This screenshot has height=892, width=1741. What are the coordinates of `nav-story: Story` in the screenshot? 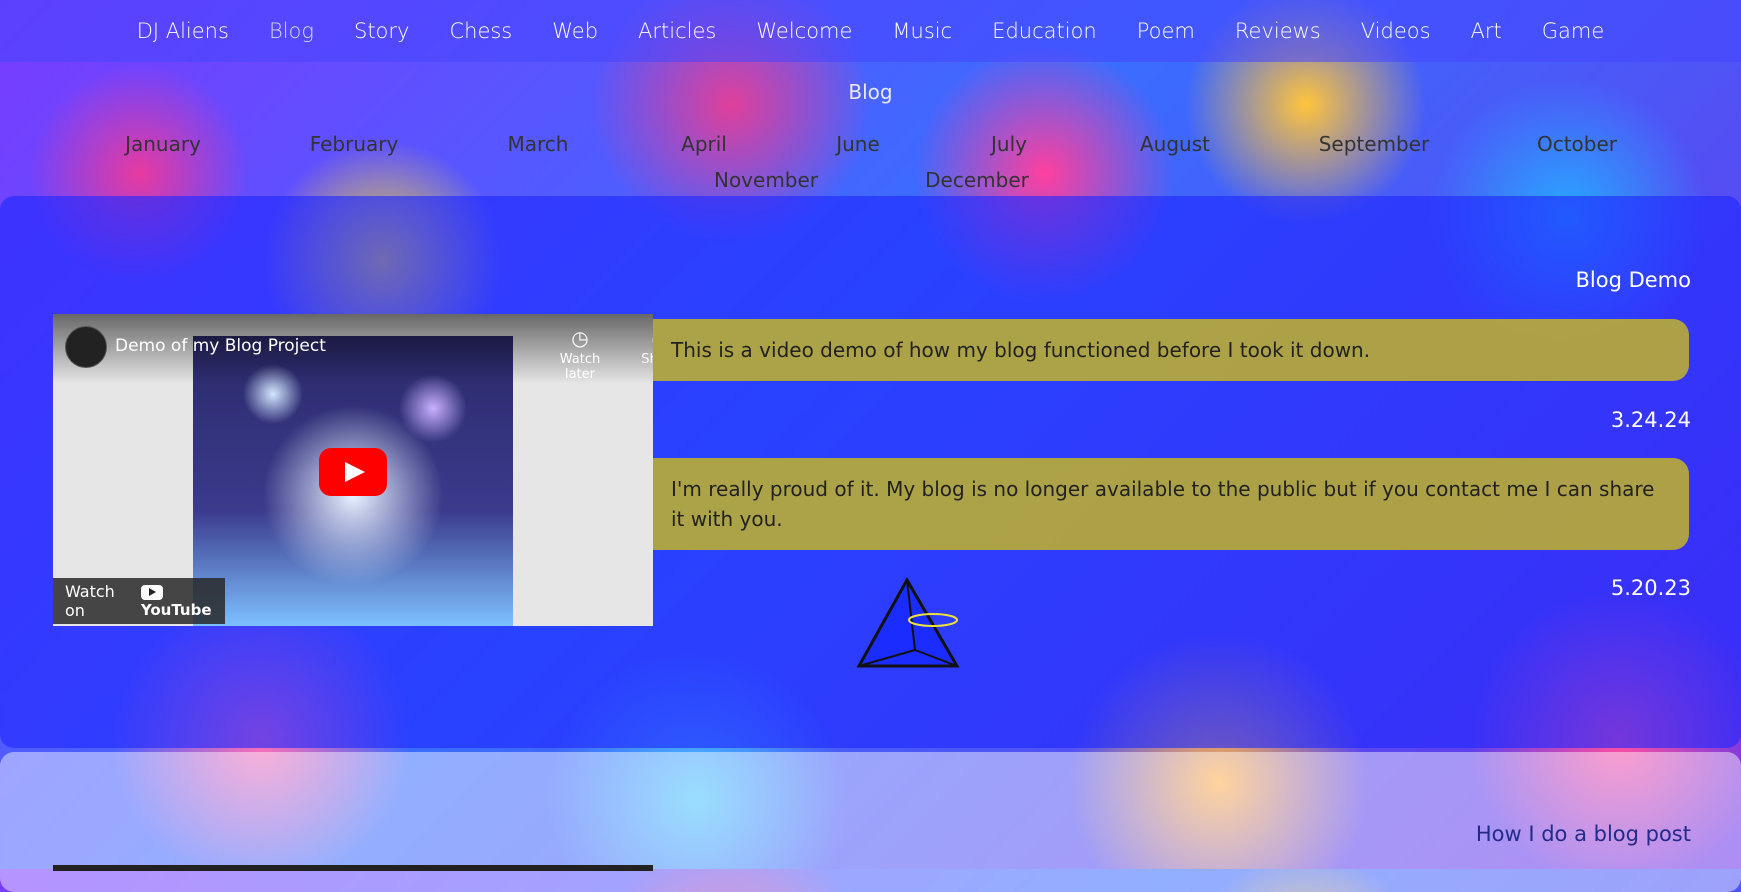 It's located at (381, 31).